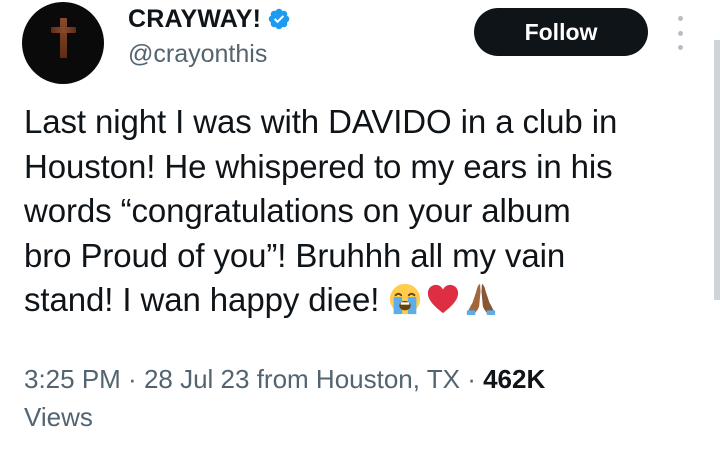 The height and width of the screenshot is (458, 720). What do you see at coordinates (63, 30) in the screenshot?
I see `cross-icon-bar` at bounding box center [63, 30].